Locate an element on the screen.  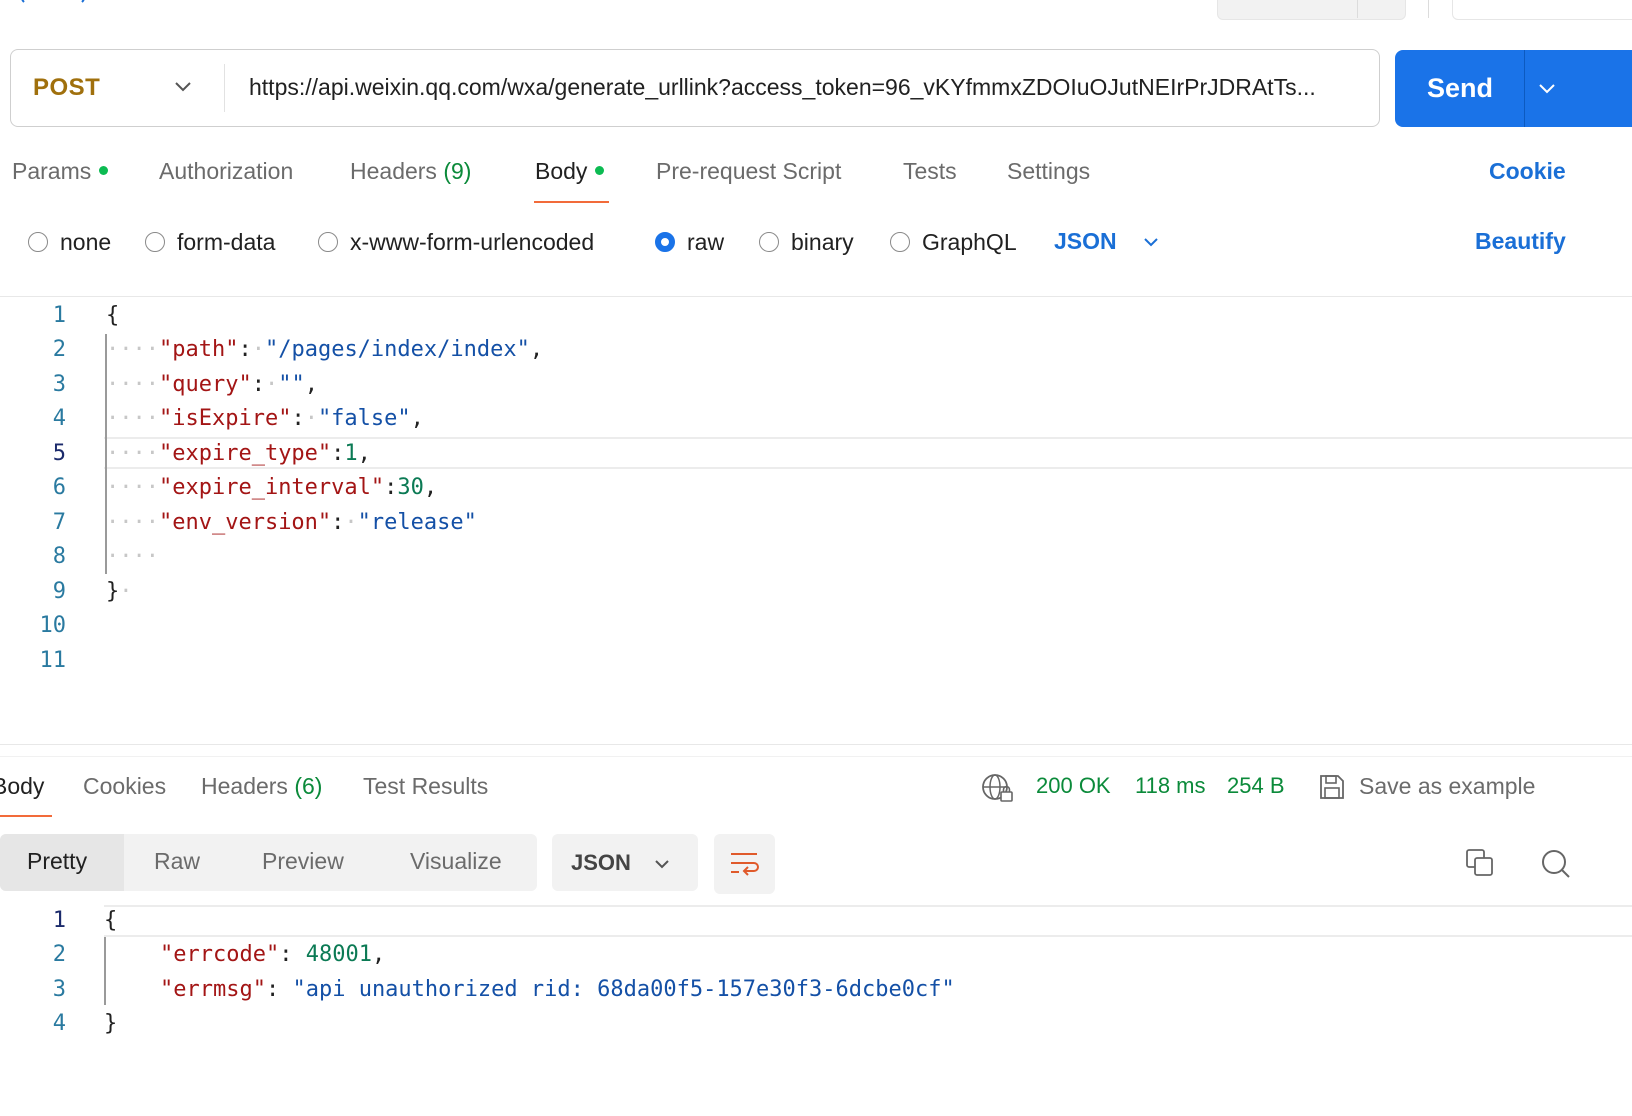
radio-graphql: GraphQL is located at coordinates (953, 242).